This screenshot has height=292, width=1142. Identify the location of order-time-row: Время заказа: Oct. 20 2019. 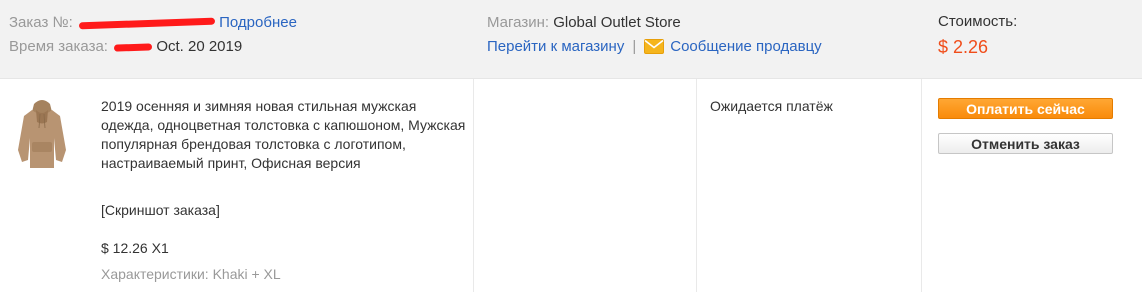
(125, 47).